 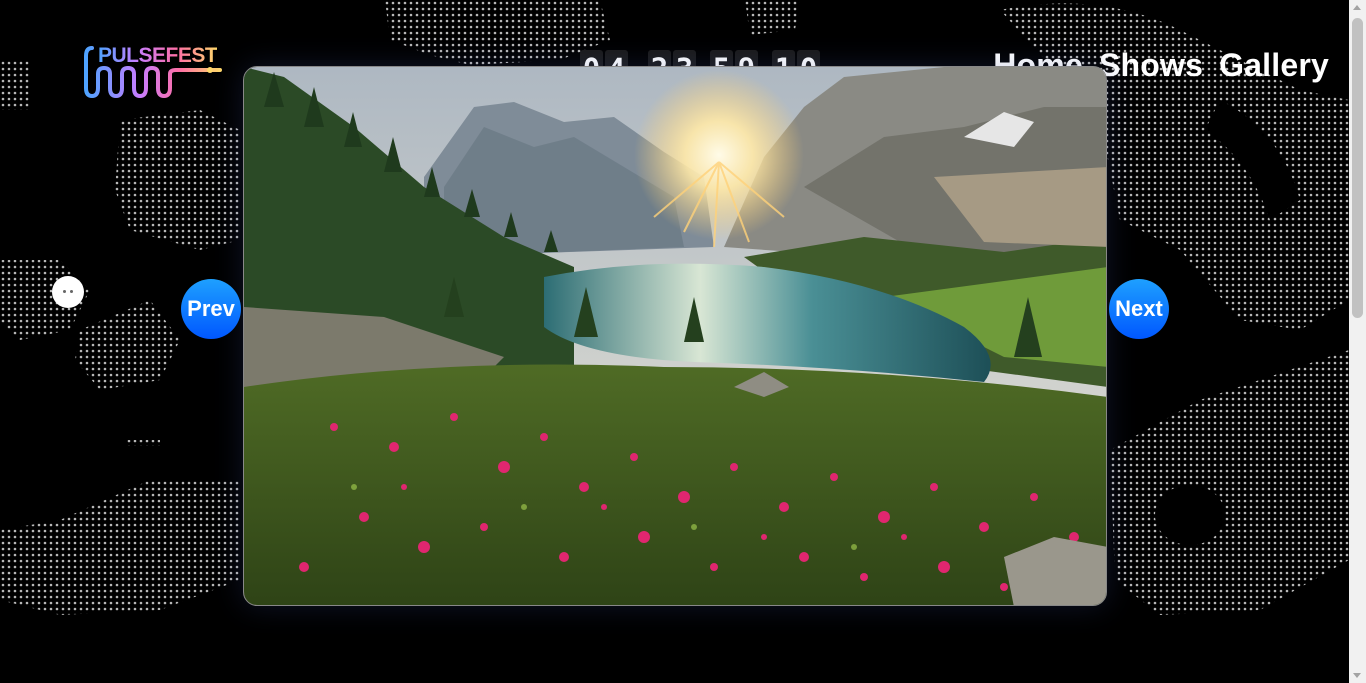 I want to click on scroll-down-arrow-icon, so click(x=1357, y=675).